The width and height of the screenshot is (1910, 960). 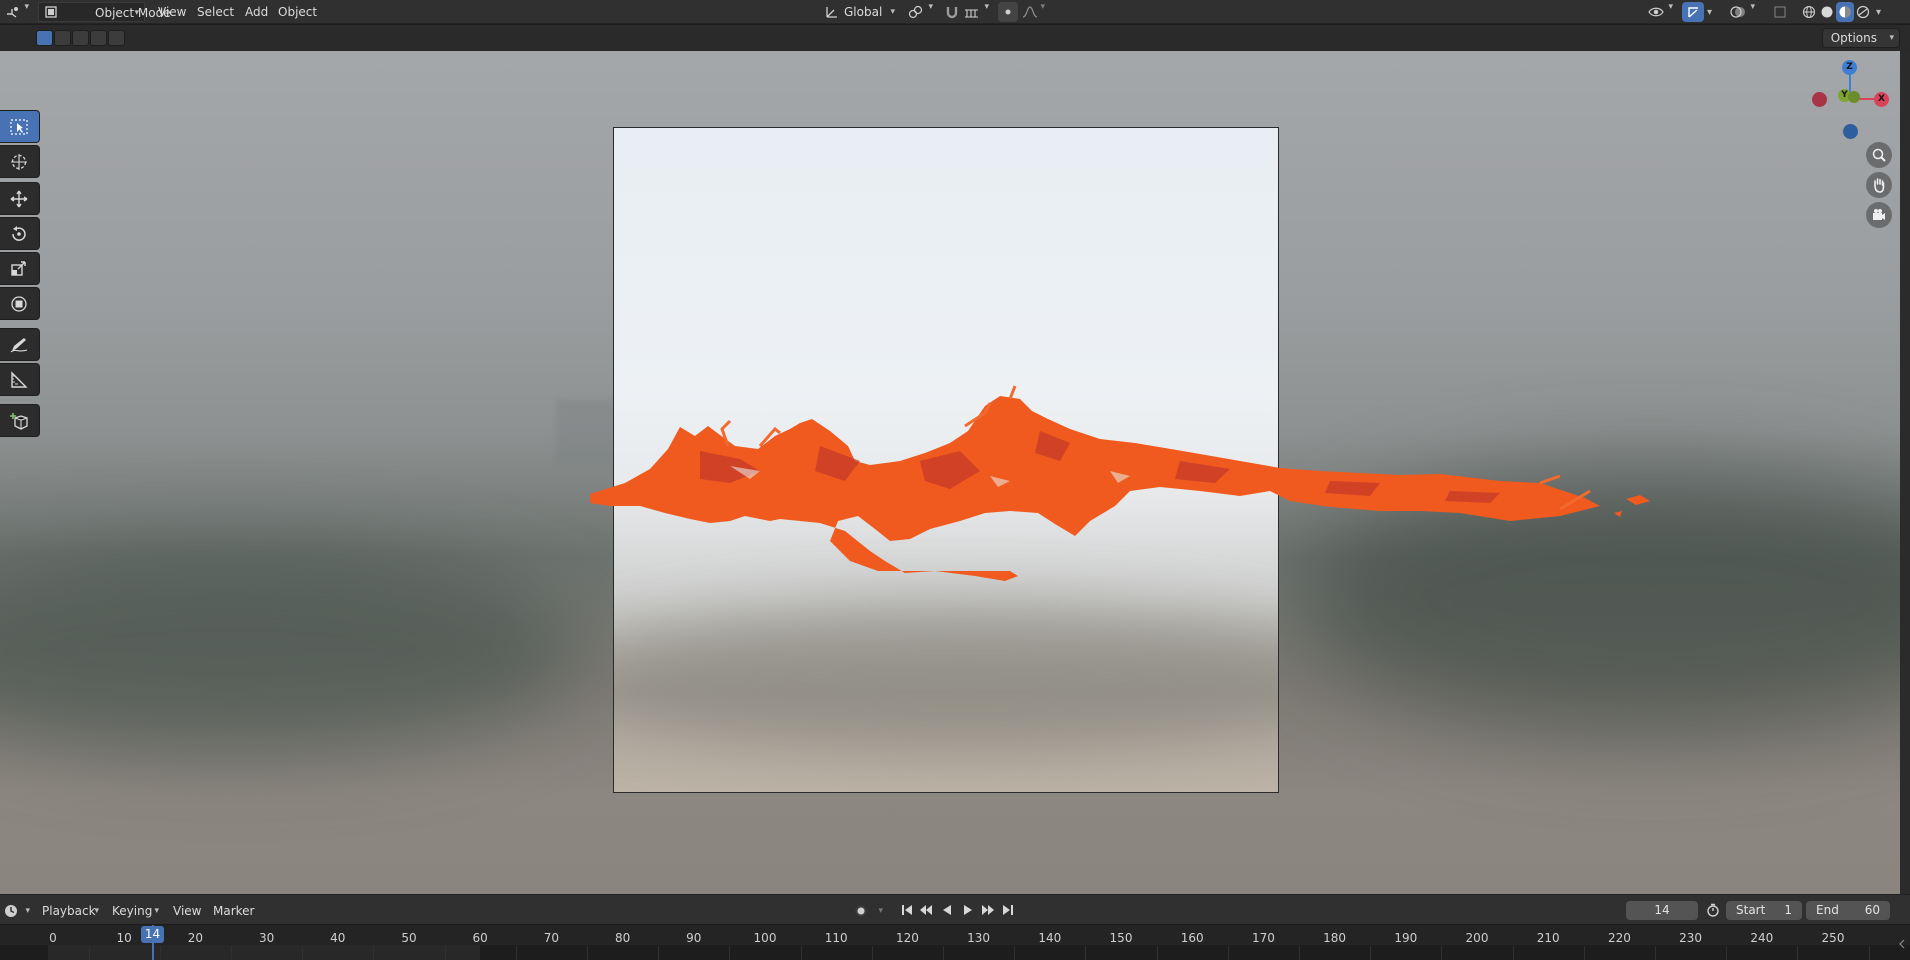 I want to click on measure-tool, so click(x=20, y=379).